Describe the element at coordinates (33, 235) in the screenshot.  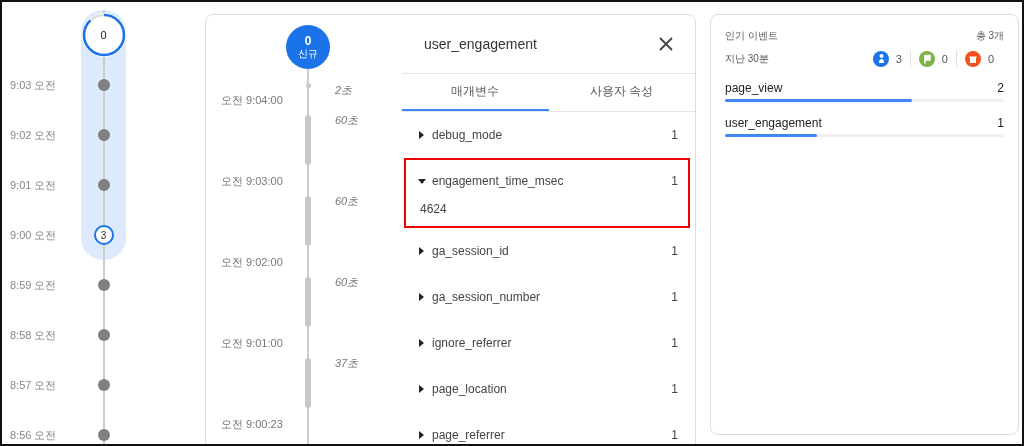
I see `minute-label: 9:00 오전` at that location.